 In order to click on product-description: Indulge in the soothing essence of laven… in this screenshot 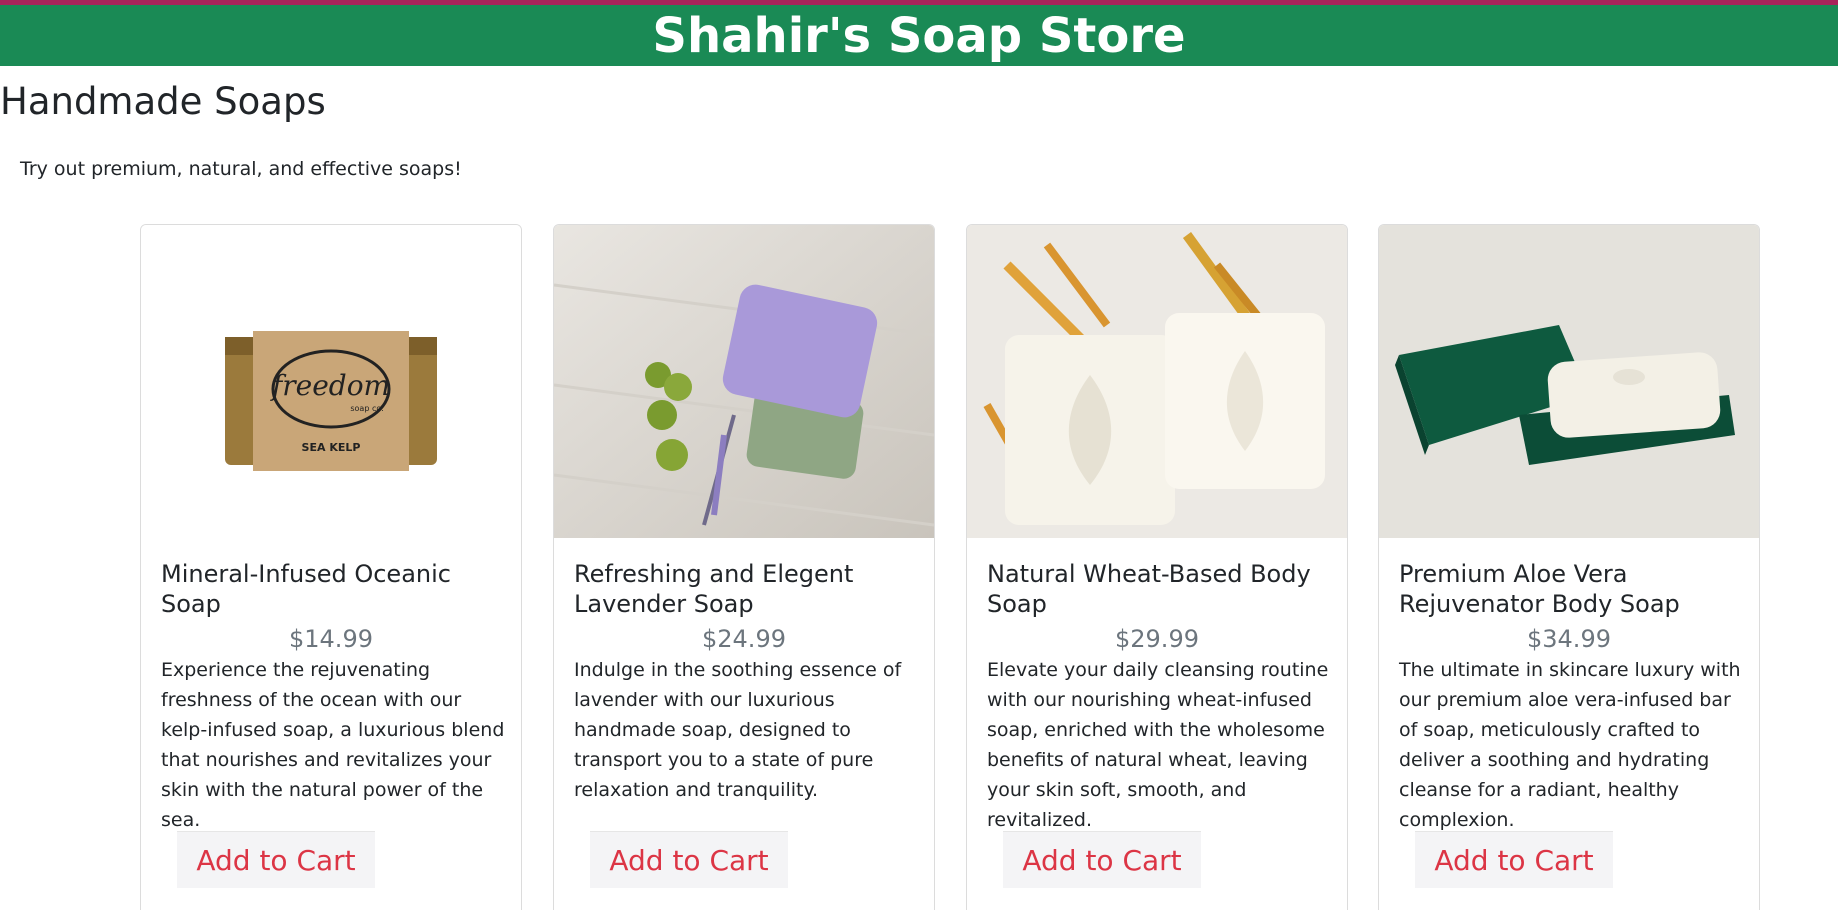, I will do `click(738, 730)`.